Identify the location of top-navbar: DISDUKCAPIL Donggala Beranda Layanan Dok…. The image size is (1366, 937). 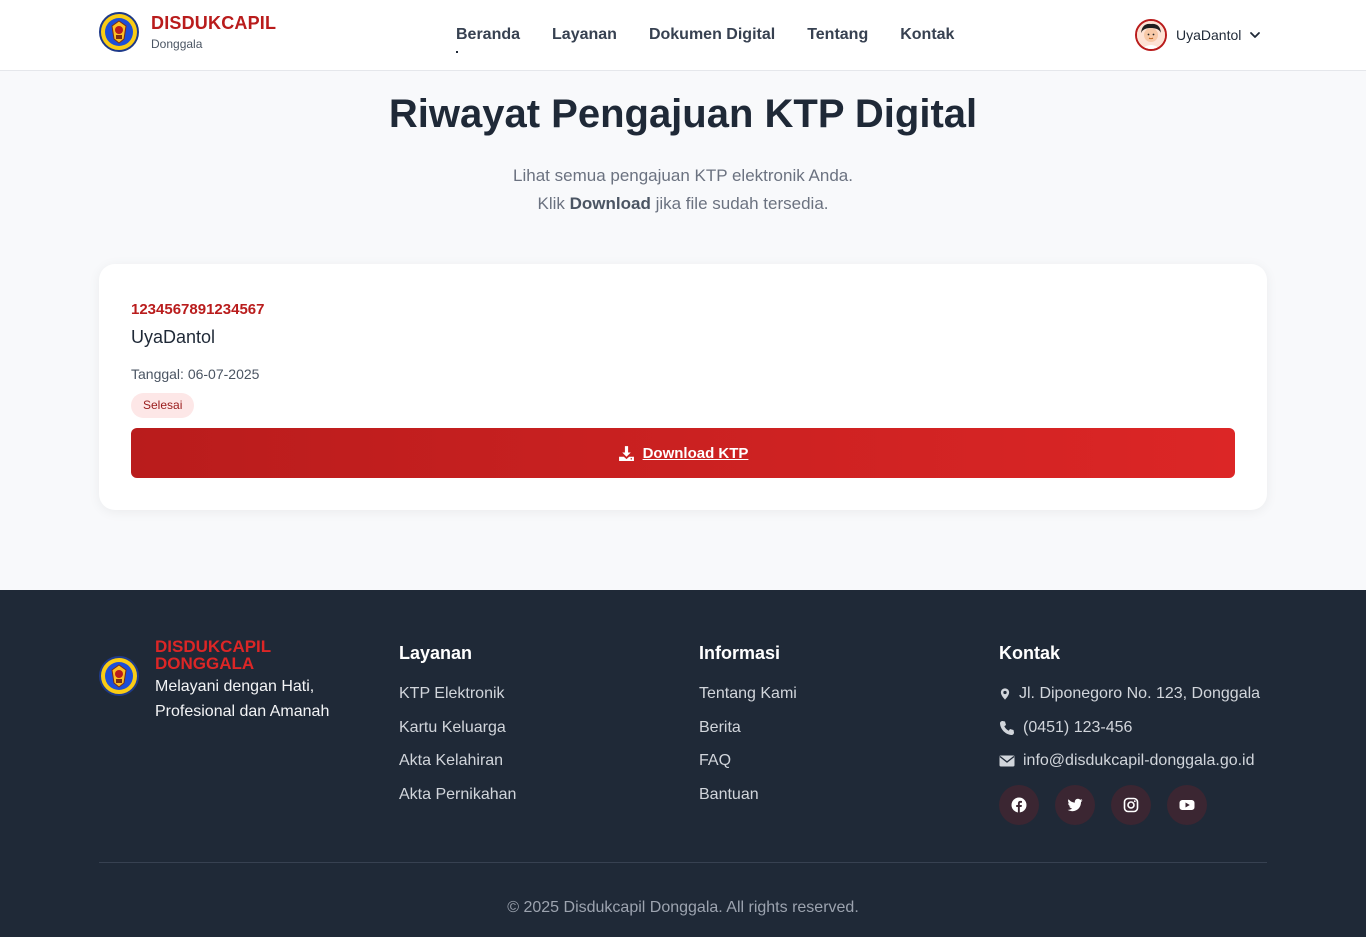
(683, 35).